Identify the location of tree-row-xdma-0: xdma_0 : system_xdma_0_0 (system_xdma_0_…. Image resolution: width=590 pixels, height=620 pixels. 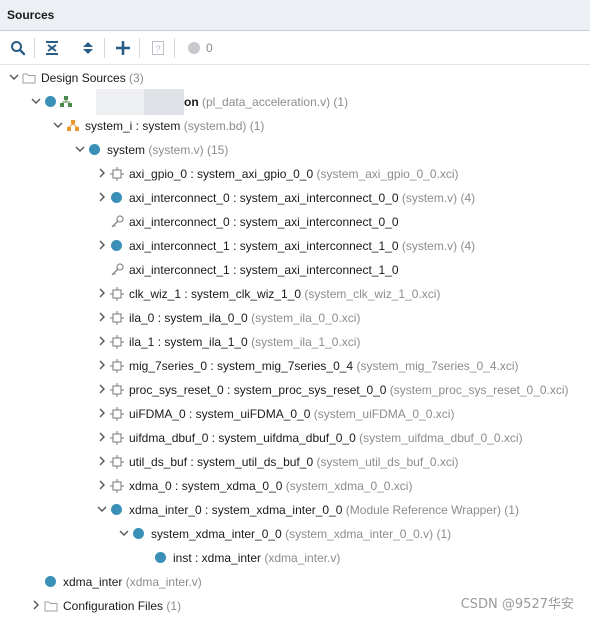
(295, 486).